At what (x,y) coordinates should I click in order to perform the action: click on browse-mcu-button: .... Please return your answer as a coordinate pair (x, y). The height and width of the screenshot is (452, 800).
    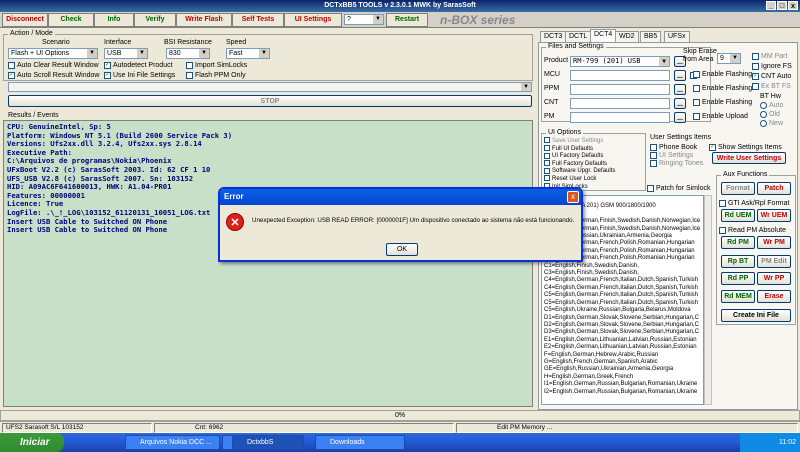
    Looking at the image, I should click on (680, 75).